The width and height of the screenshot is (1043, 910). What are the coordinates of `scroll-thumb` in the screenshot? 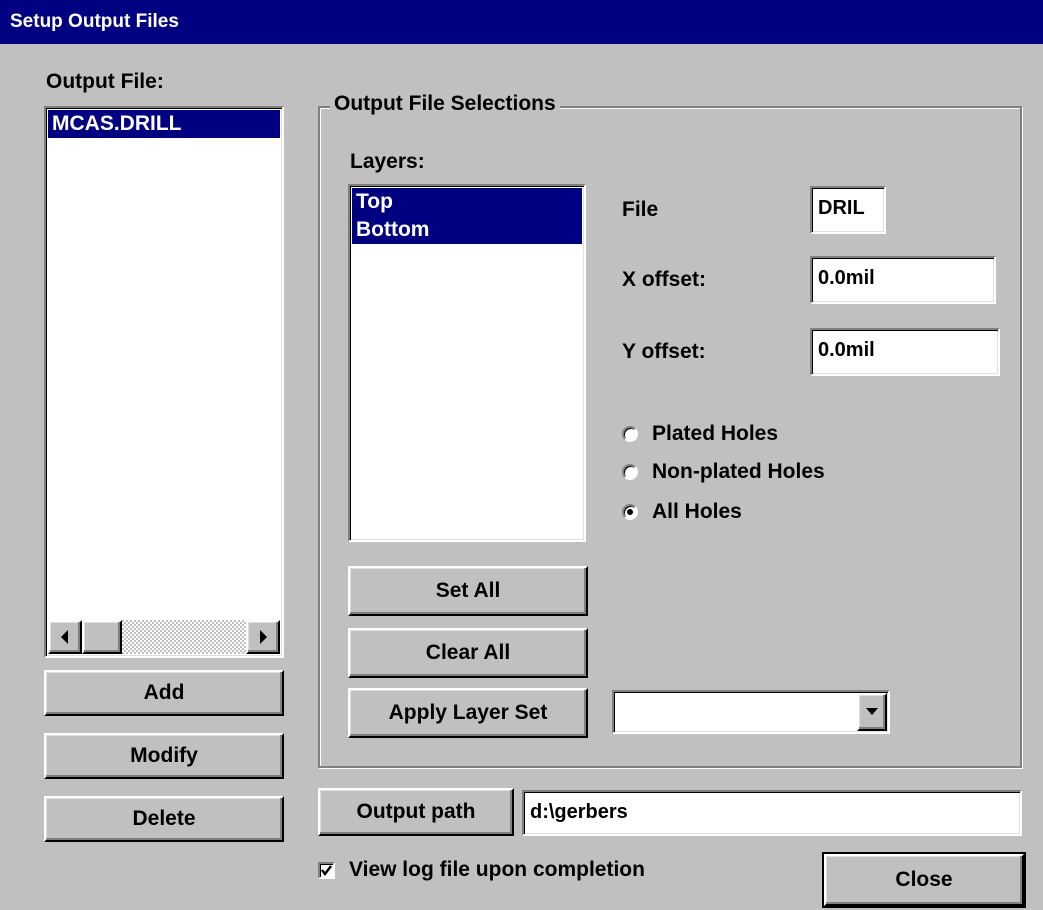 It's located at (102, 637).